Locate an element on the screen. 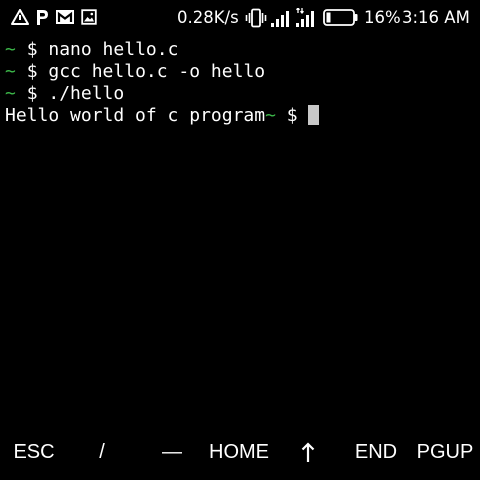  pgup-key: PGUP is located at coordinates (445, 452).